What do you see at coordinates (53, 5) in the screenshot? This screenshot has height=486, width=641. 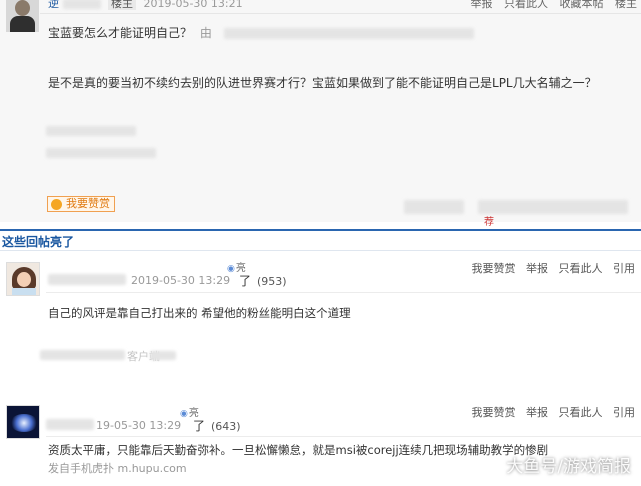 I see `op-username: 逆` at bounding box center [53, 5].